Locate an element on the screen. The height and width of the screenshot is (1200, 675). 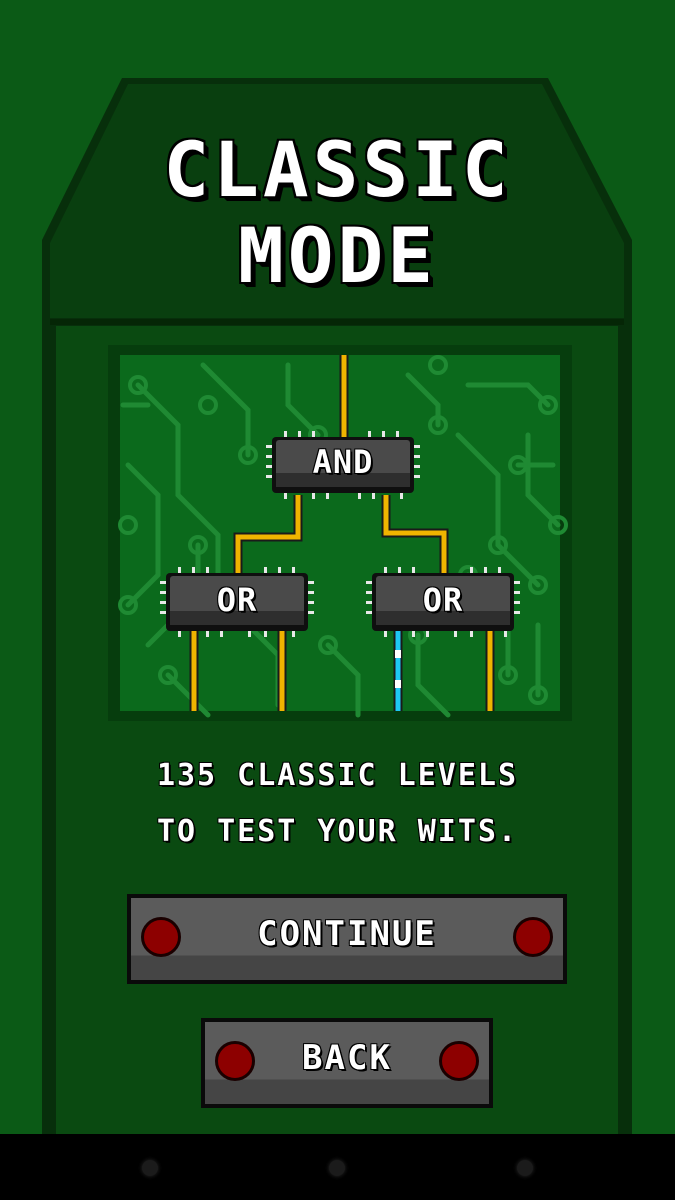
gate-or-left-label: OR is located at coordinates (237, 600).